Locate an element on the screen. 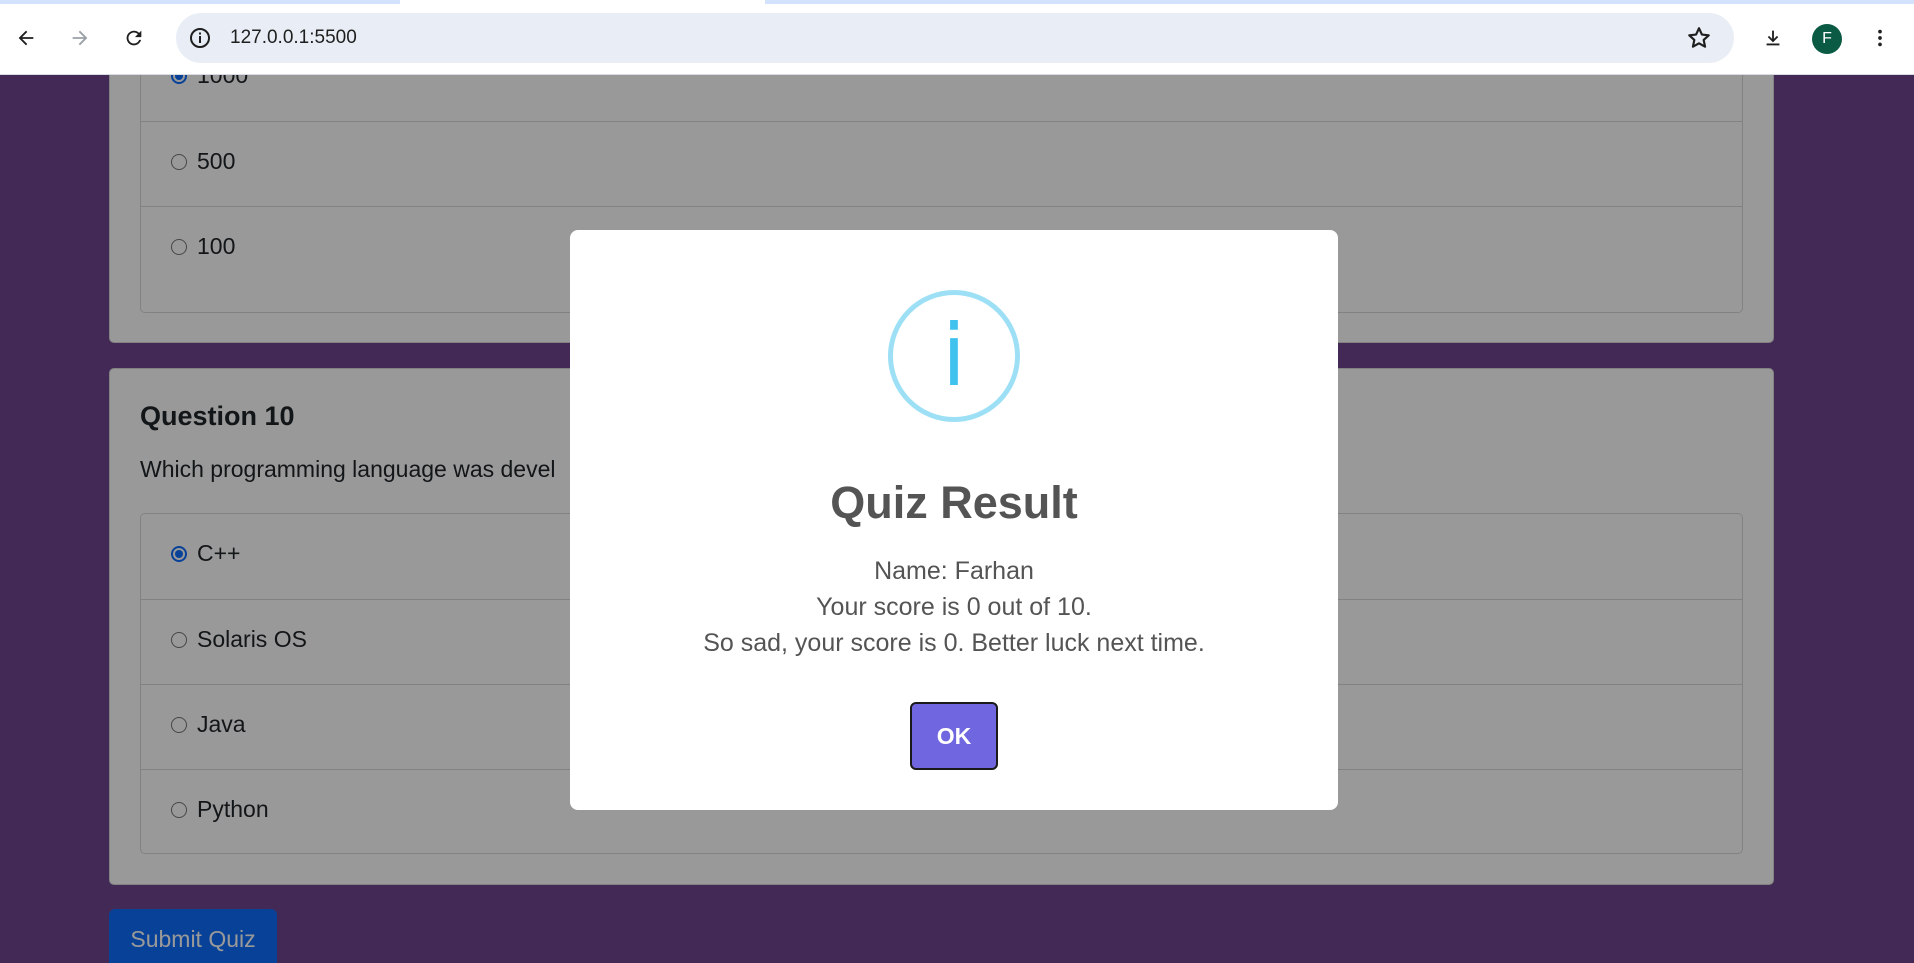  tab-strip is located at coordinates (957, 2).